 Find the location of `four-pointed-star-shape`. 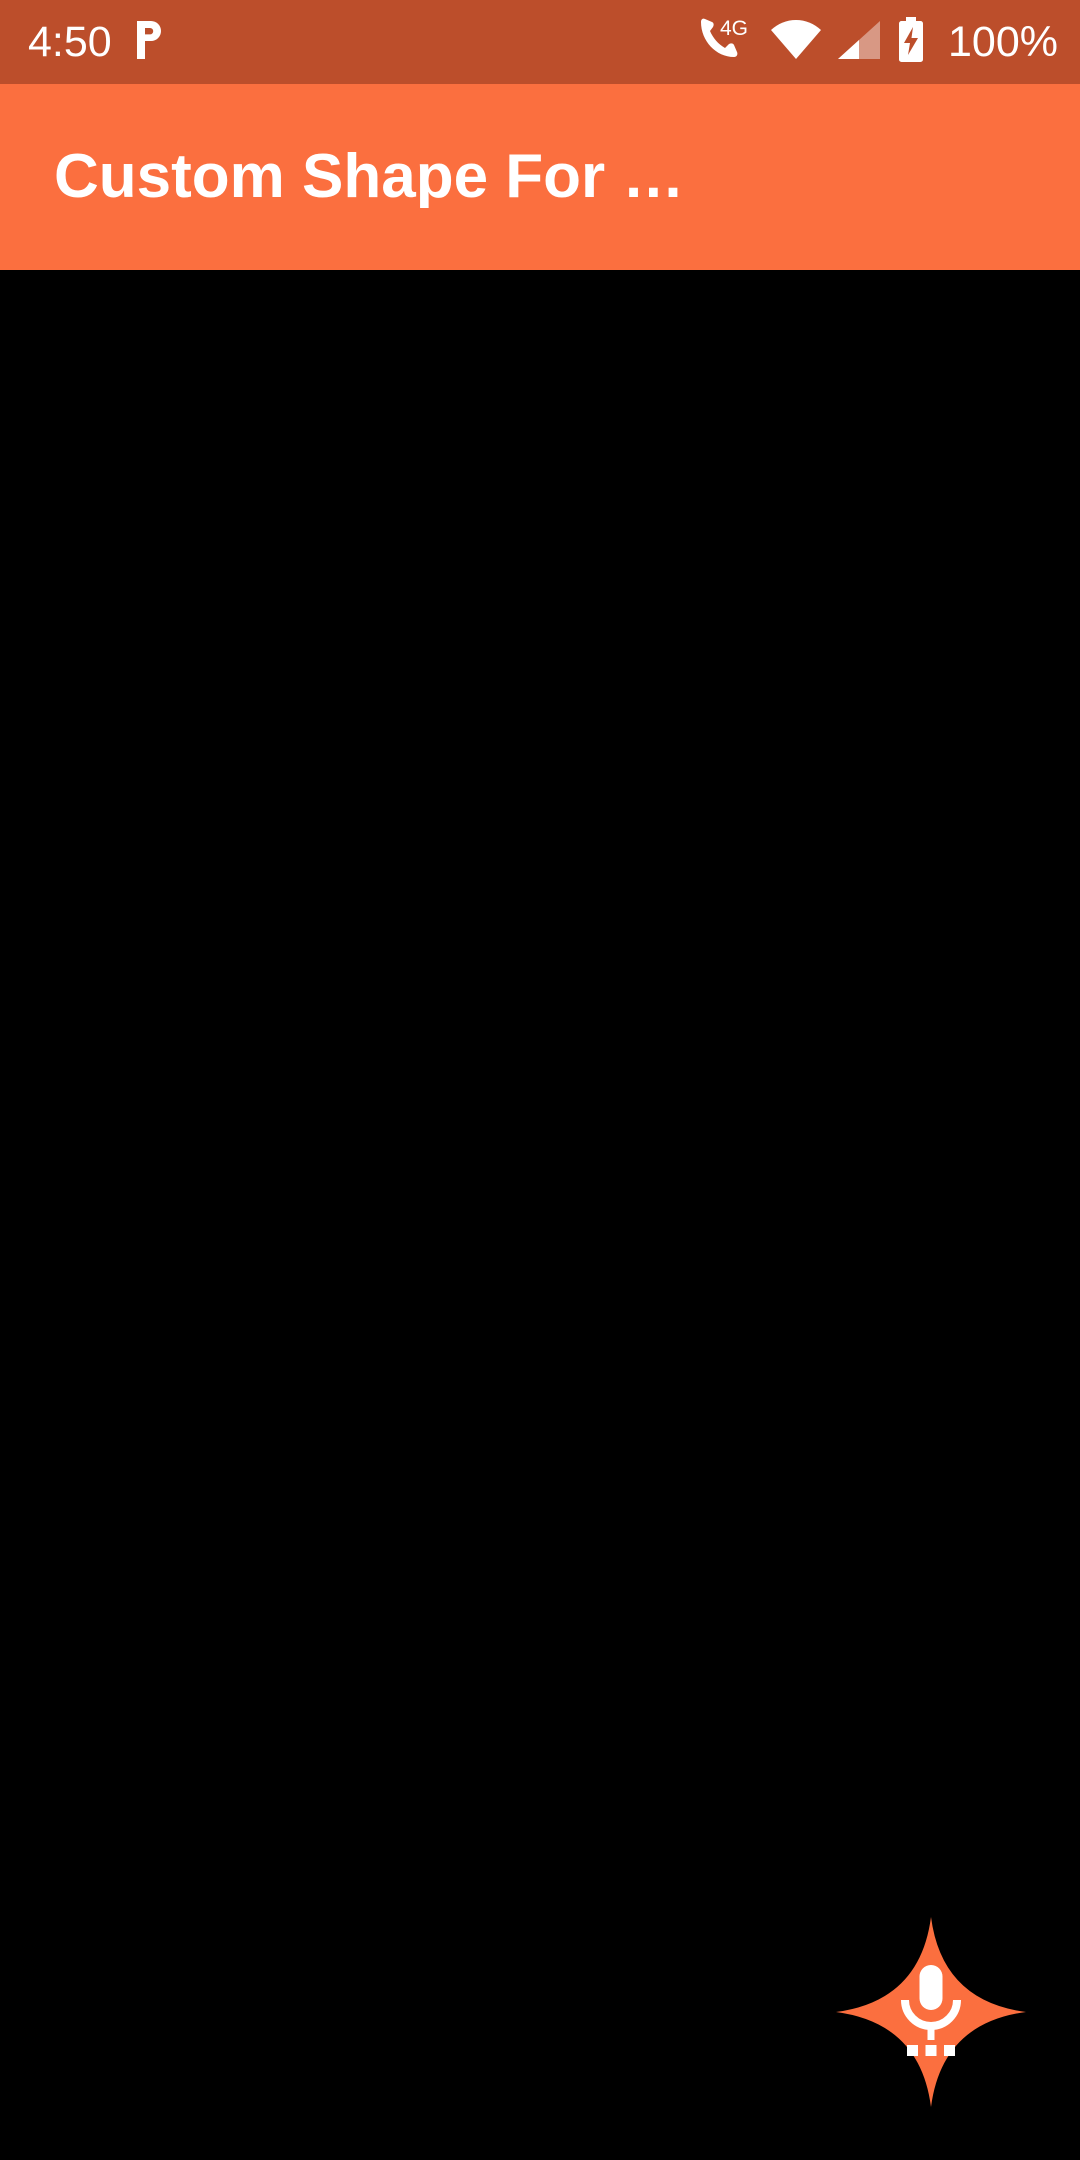

four-pointed-star-shape is located at coordinates (931, 2012).